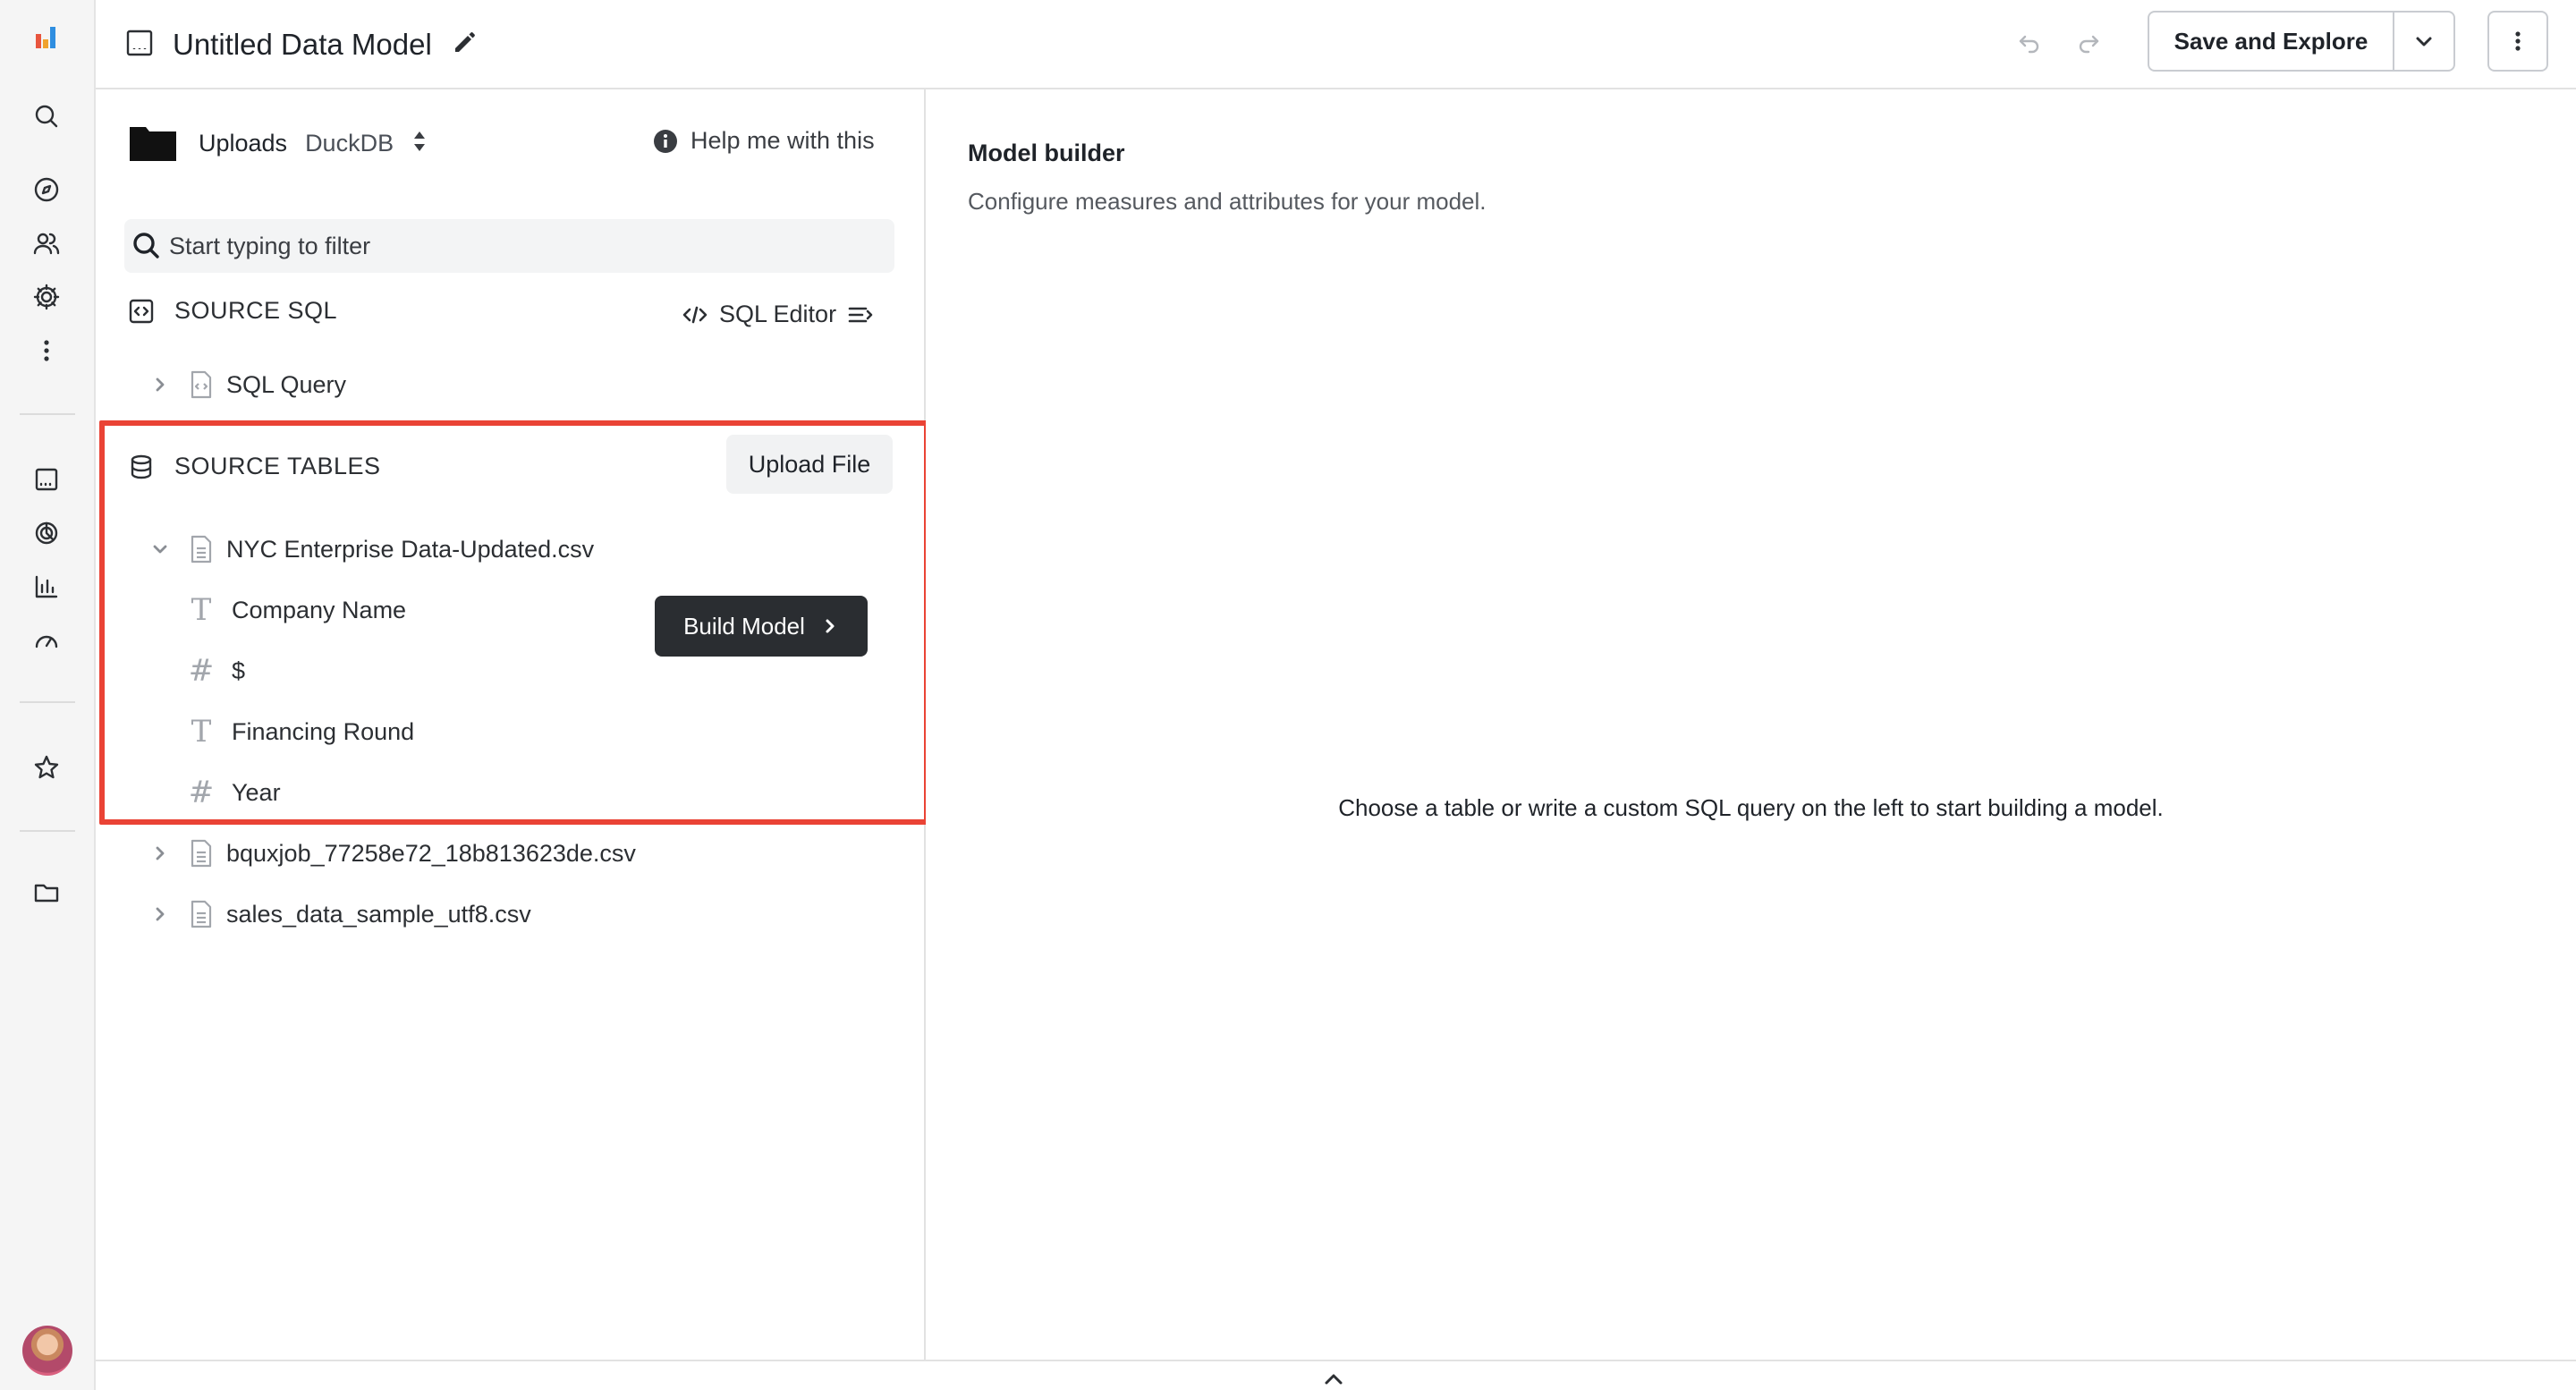  I want to click on sql-editor-label: SQL Editor, so click(778, 314).